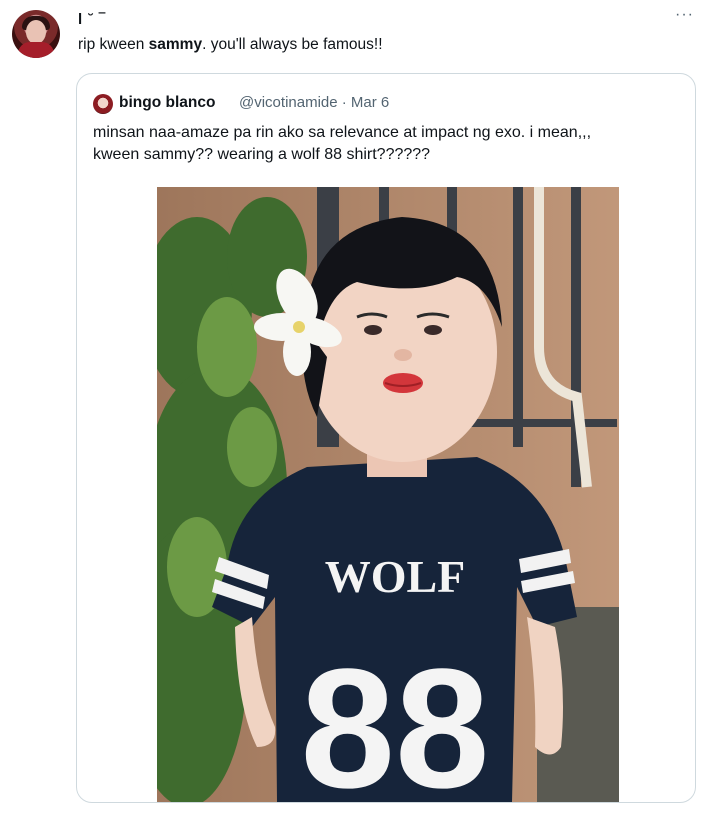  Describe the element at coordinates (395, 576) in the screenshot. I see `shirt-text-top: WOLF` at that location.